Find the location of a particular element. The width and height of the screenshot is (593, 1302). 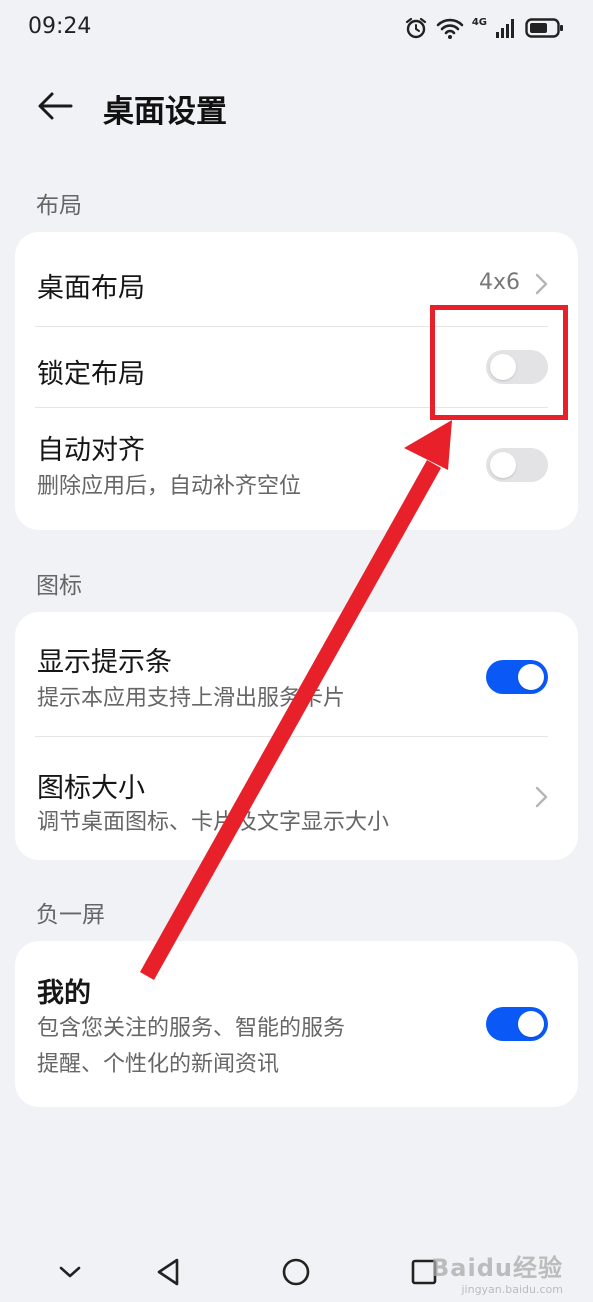

collapse-nav-button is located at coordinates (70, 1272).